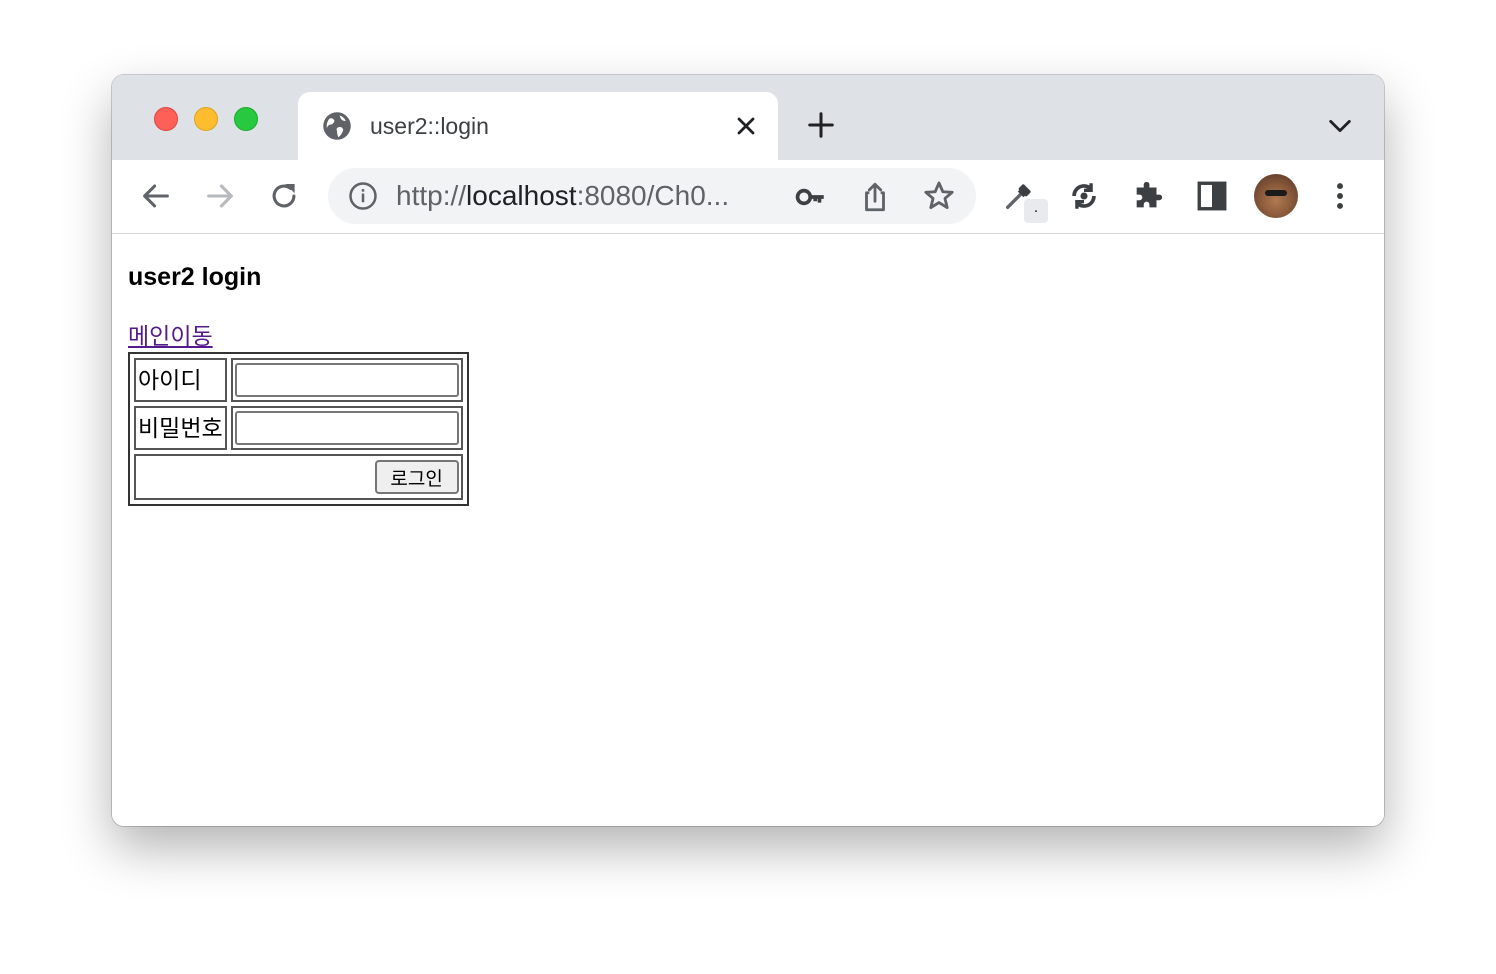  I want to click on password-row: 비밀번호, so click(298, 428).